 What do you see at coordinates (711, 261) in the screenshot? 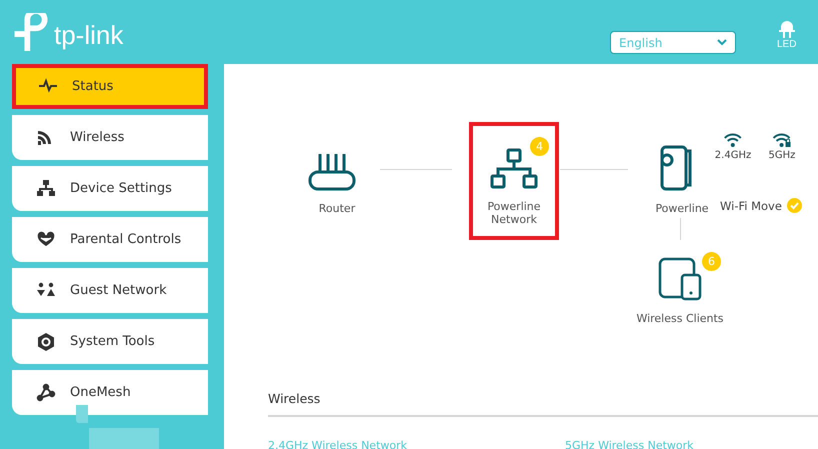
I see `count-badge: 6` at bounding box center [711, 261].